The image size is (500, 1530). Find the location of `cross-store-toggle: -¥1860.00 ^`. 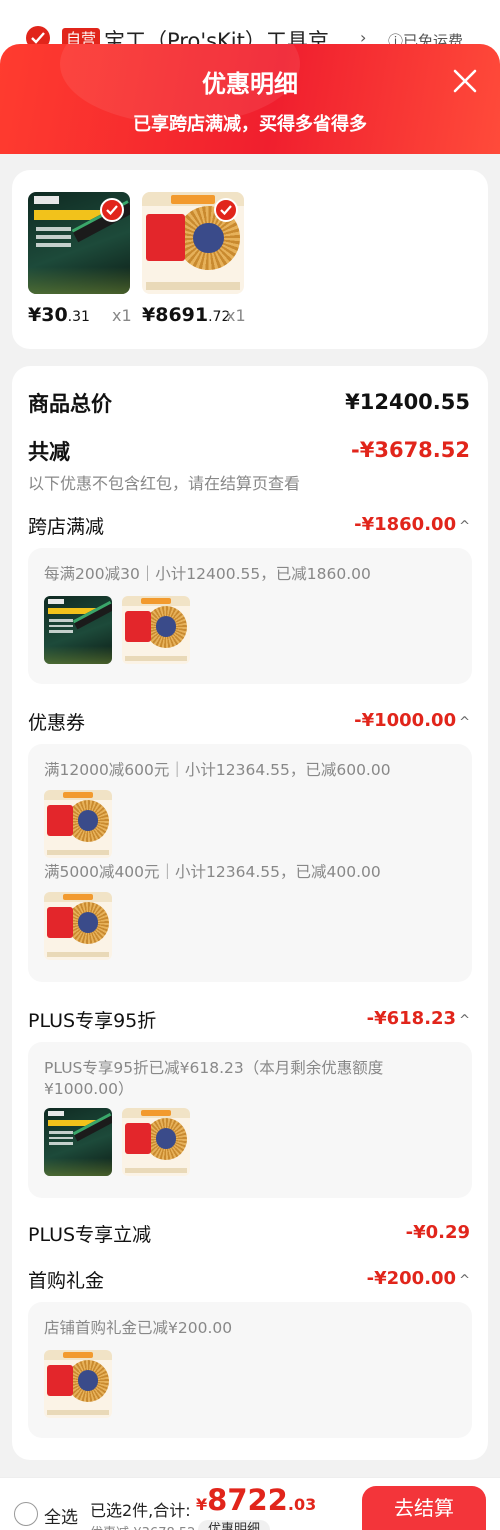

cross-store-toggle: -¥1860.00 ^ is located at coordinates (412, 524).